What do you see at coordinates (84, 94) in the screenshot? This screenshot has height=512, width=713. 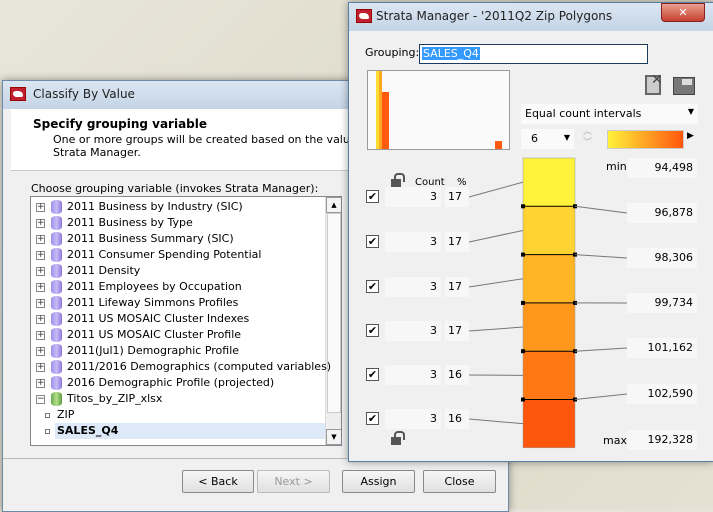 I see `dialog-title: Classify By Value` at bounding box center [84, 94].